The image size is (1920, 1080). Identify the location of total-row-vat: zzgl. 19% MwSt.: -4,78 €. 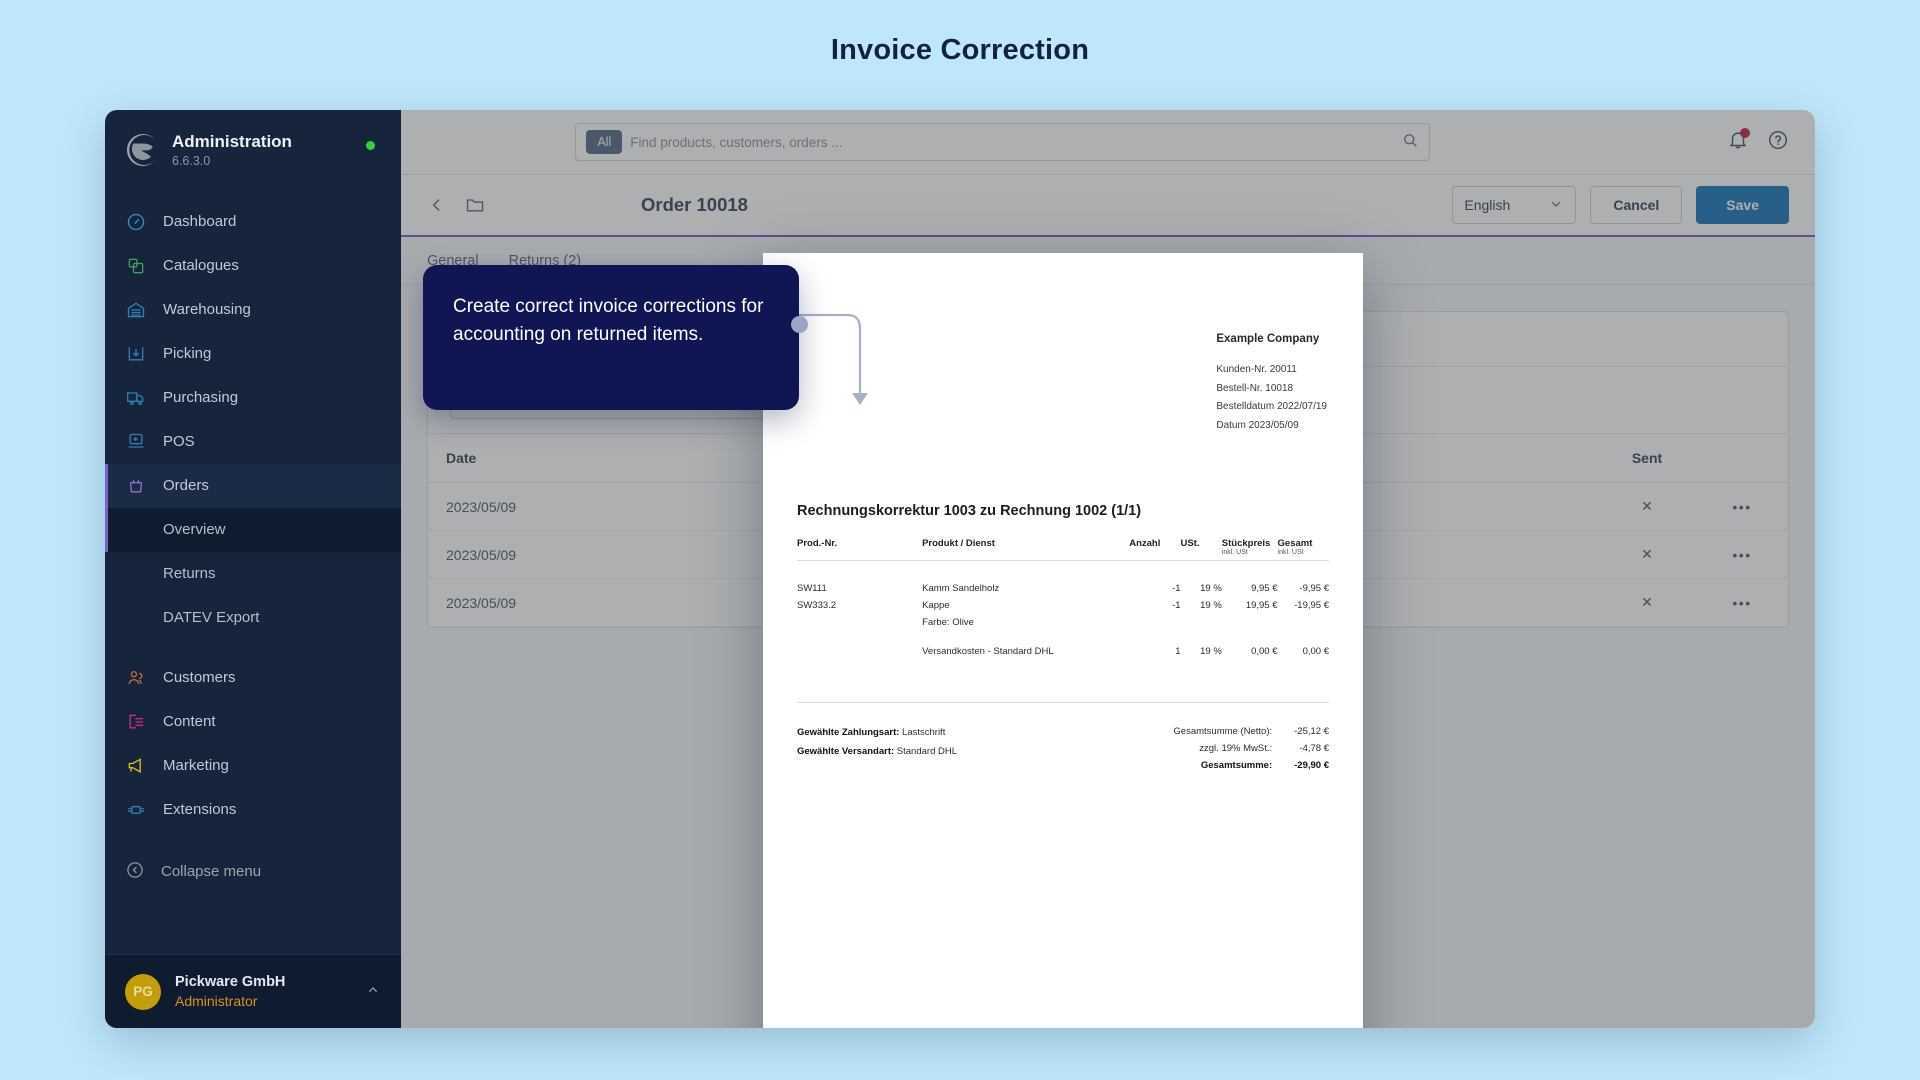
(1251, 748).